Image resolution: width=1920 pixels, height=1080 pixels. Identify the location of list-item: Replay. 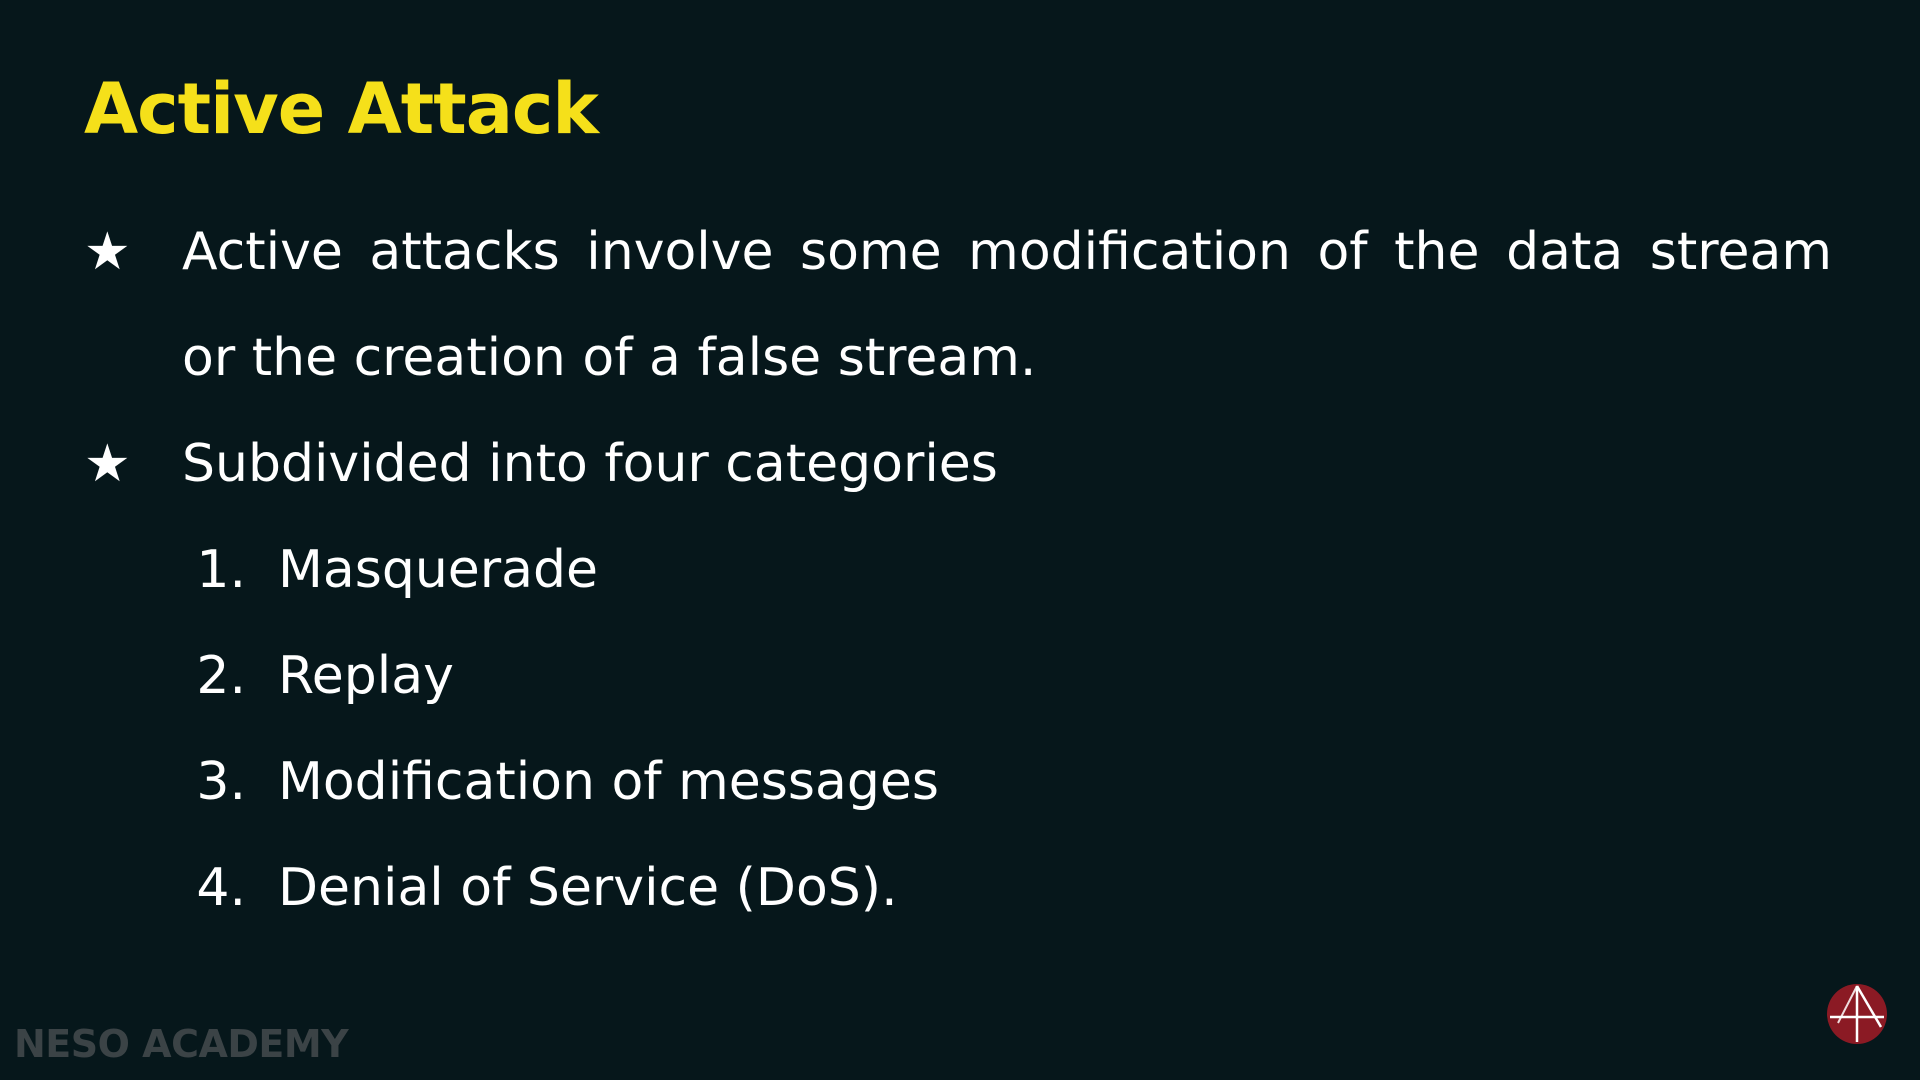
(366, 676).